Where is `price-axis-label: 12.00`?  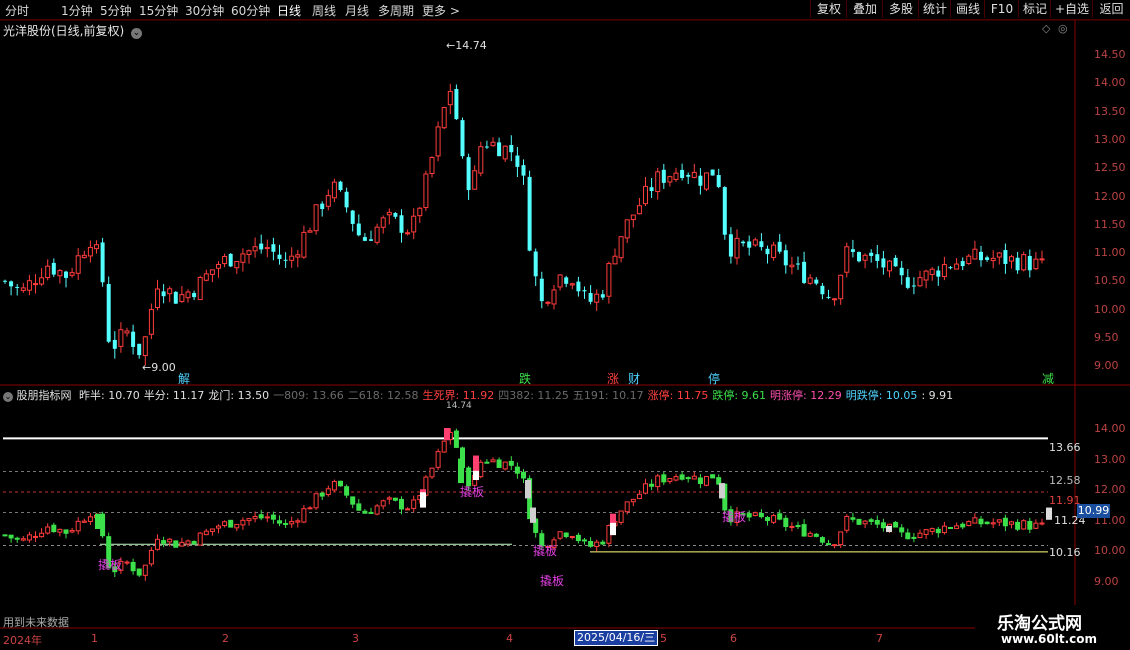 price-axis-label: 12.00 is located at coordinates (1110, 196).